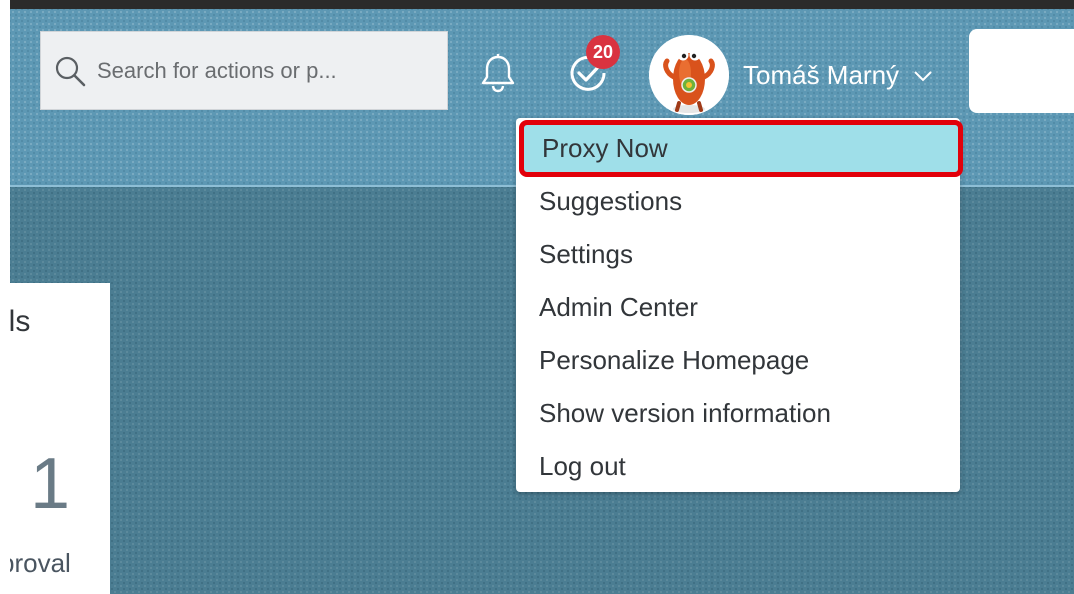 This screenshot has height=594, width=1074. What do you see at coordinates (60, 438) in the screenshot?
I see `approvals-tile: als 1 proval` at bounding box center [60, 438].